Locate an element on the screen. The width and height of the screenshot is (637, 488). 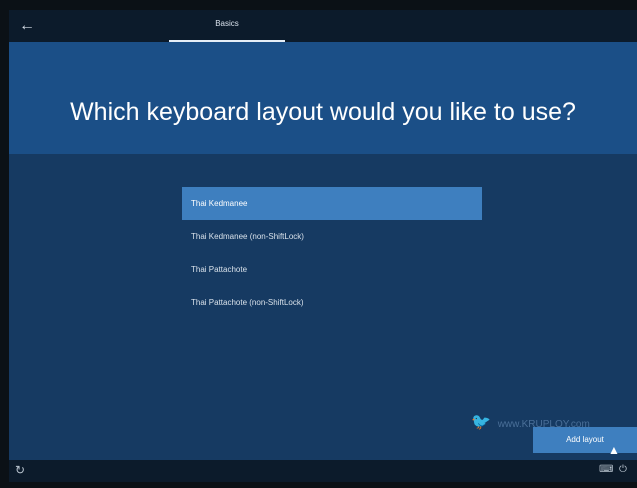
layout-item-label: Thai Pattachote is located at coordinates (219, 269).